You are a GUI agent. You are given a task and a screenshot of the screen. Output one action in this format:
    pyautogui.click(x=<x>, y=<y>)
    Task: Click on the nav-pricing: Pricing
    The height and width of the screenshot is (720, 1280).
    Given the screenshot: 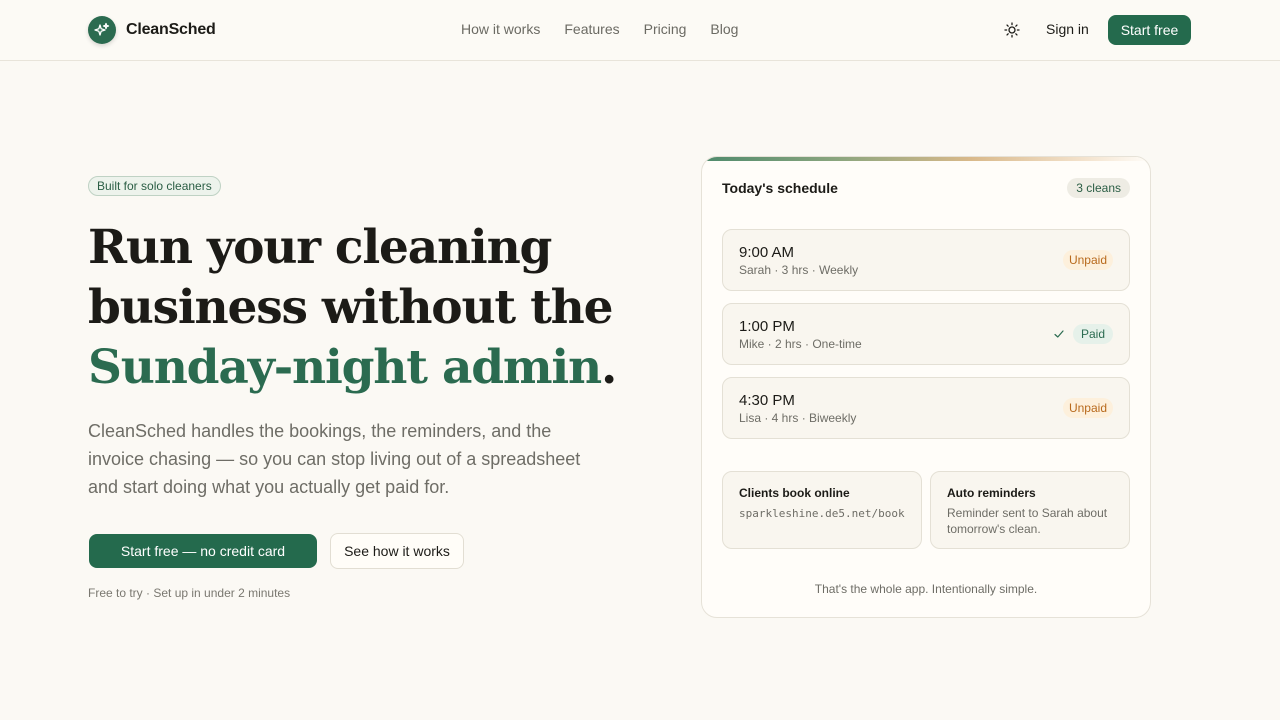 What is the action you would take?
    pyautogui.click(x=665, y=29)
    